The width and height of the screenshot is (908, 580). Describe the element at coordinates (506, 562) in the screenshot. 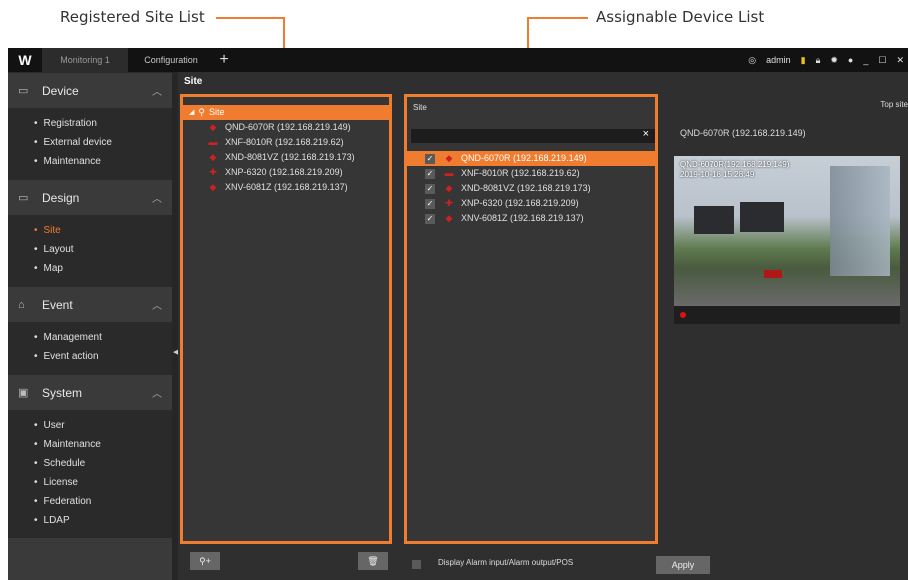

I see `display-alarm-label: Display Alarm input/Alarm output/POS` at that location.